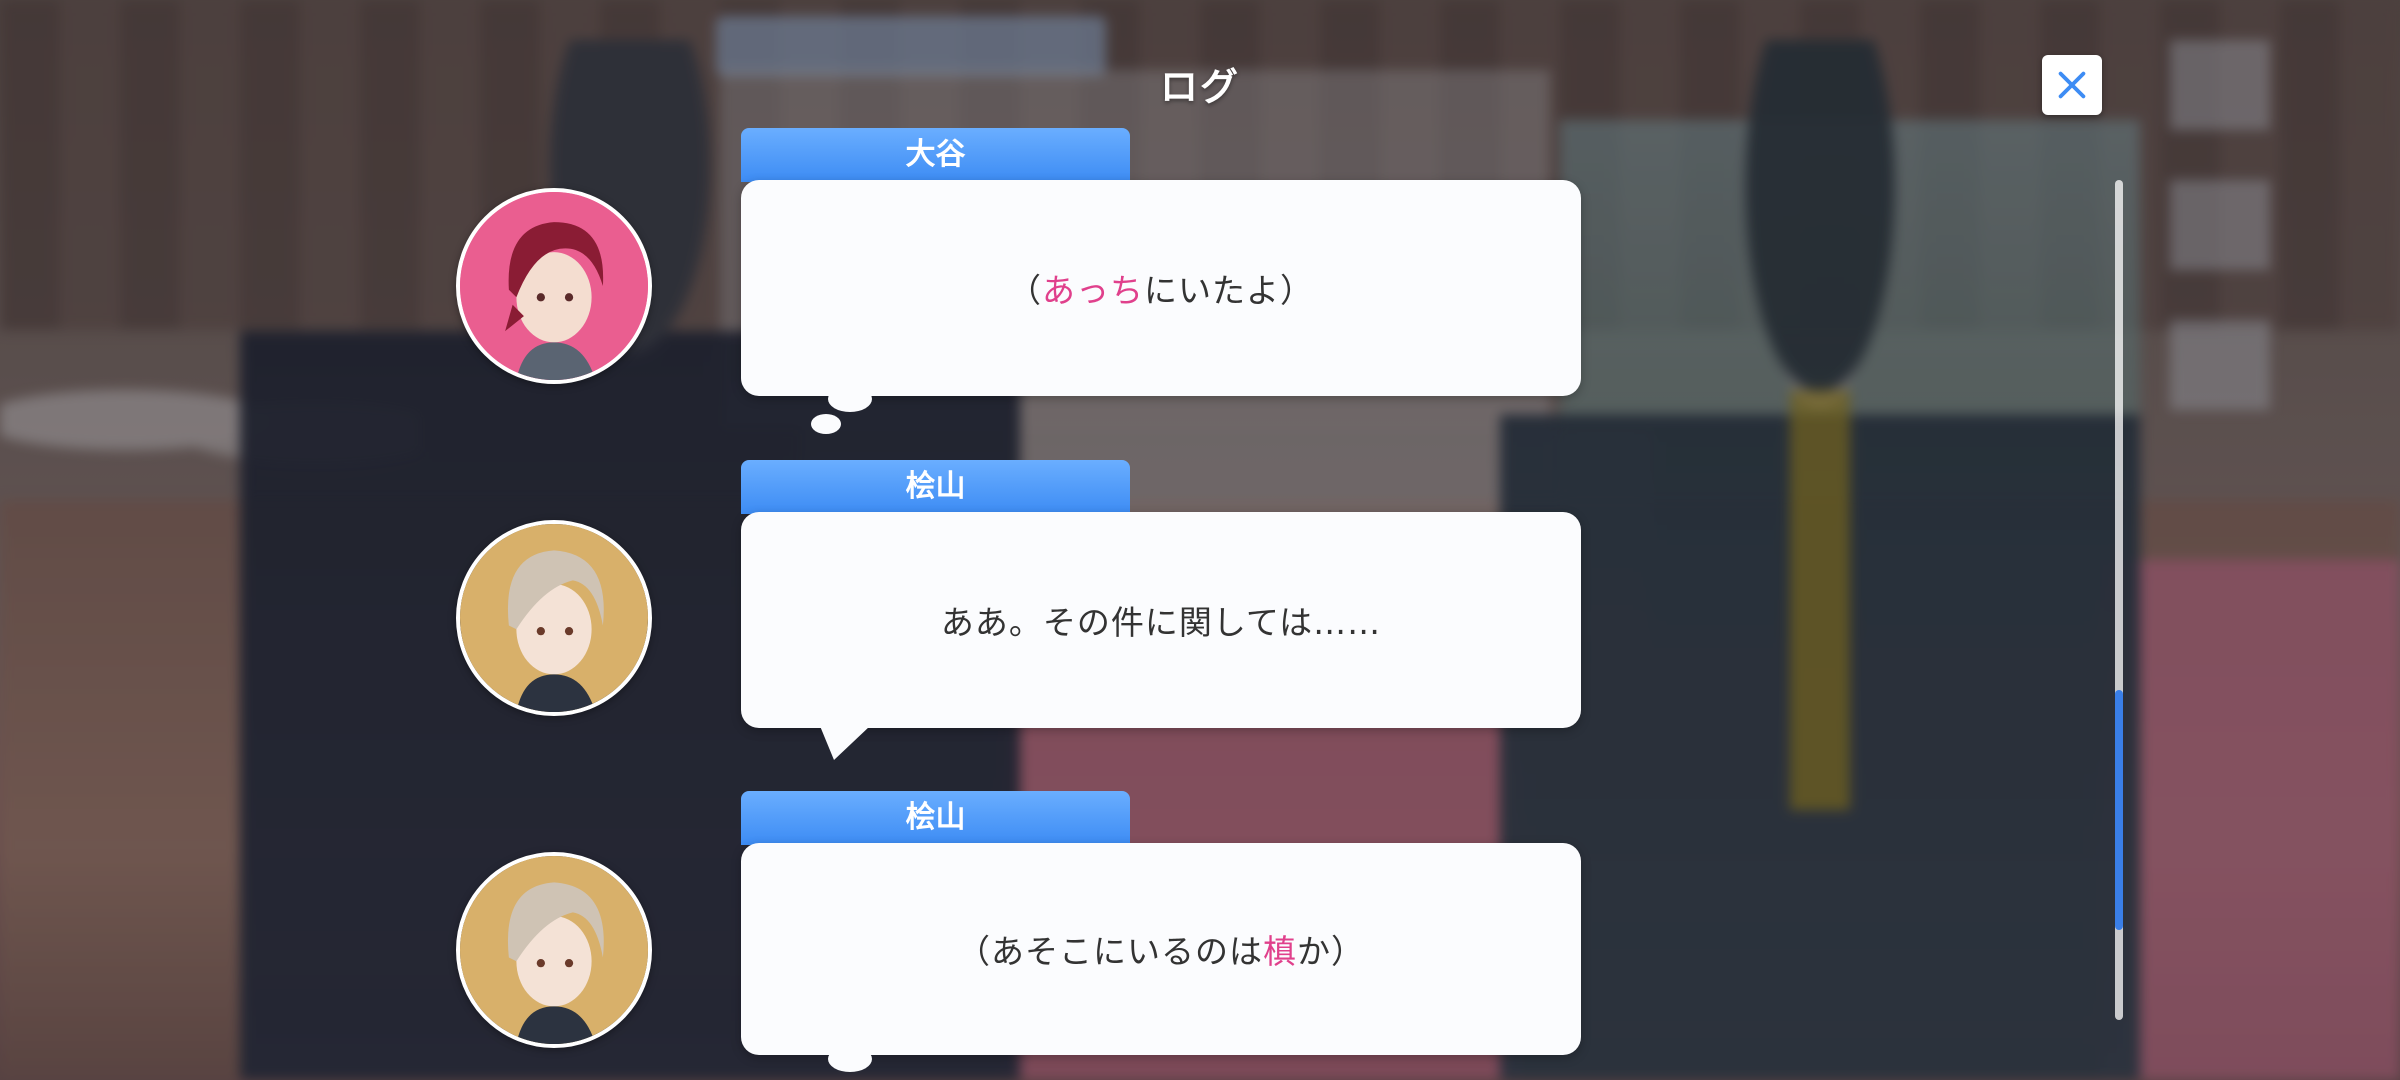 Image resolution: width=2400 pixels, height=1080 pixels. Describe the element at coordinates (2119, 810) in the screenshot. I see `scrollbar-thumb` at that location.